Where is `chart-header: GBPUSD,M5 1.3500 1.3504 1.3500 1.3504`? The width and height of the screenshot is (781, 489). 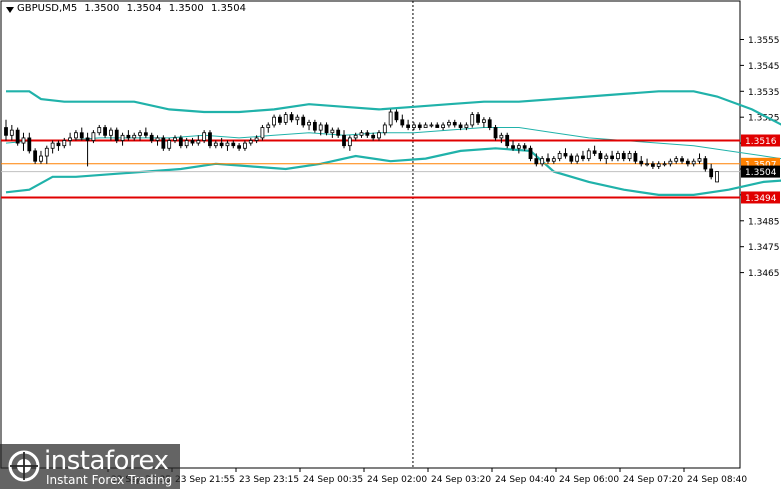 chart-header: GBPUSD,M5 1.3500 1.3504 1.3500 1.3504 is located at coordinates (133, 8).